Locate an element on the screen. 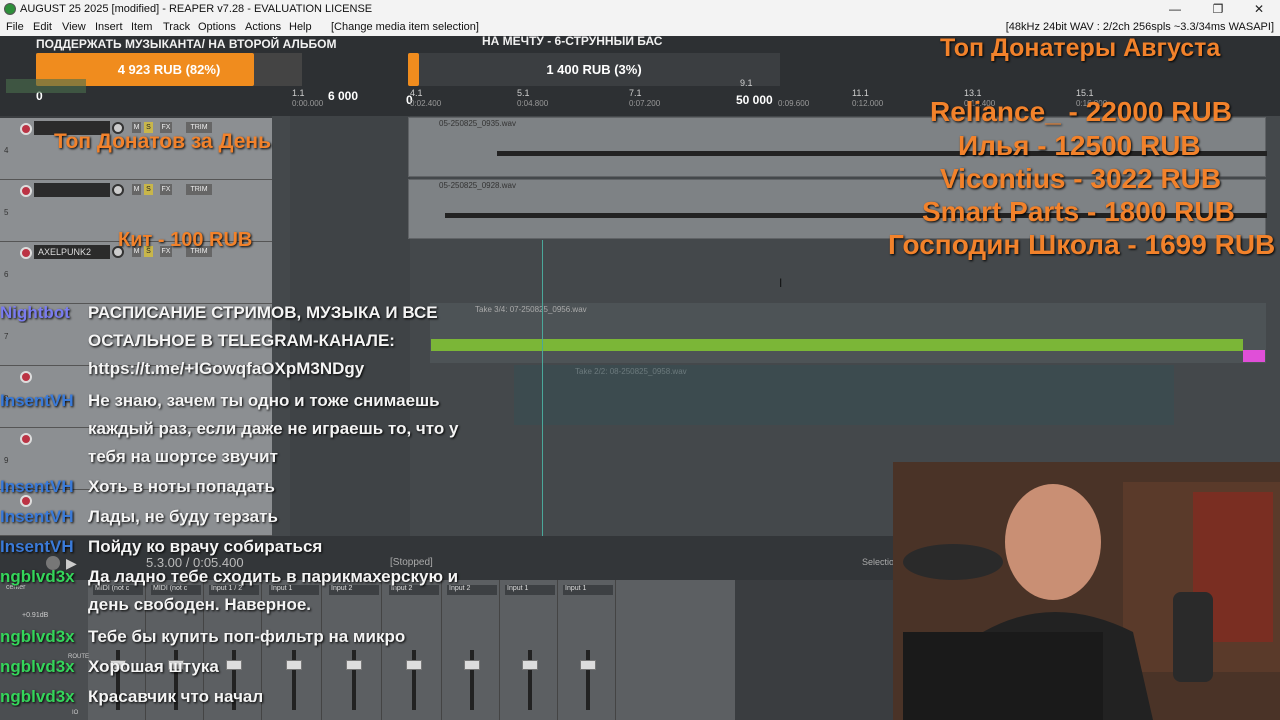  top-donators-title: Топ Донатеры Августа is located at coordinates (1080, 48).